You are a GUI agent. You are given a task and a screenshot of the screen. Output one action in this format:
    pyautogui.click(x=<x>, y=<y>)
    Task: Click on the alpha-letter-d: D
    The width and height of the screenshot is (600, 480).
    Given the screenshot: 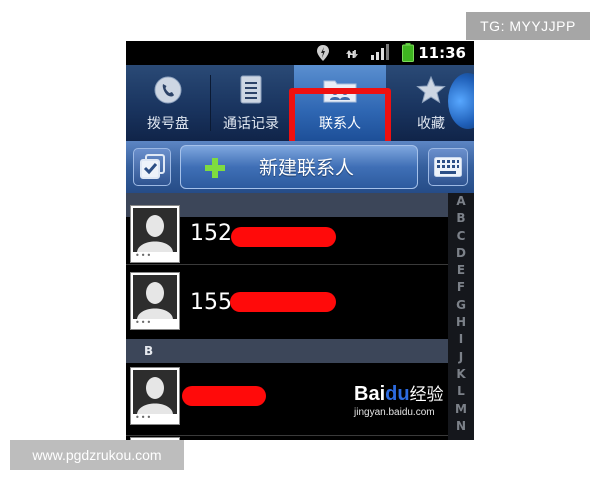 What is the action you would take?
    pyautogui.click(x=461, y=253)
    